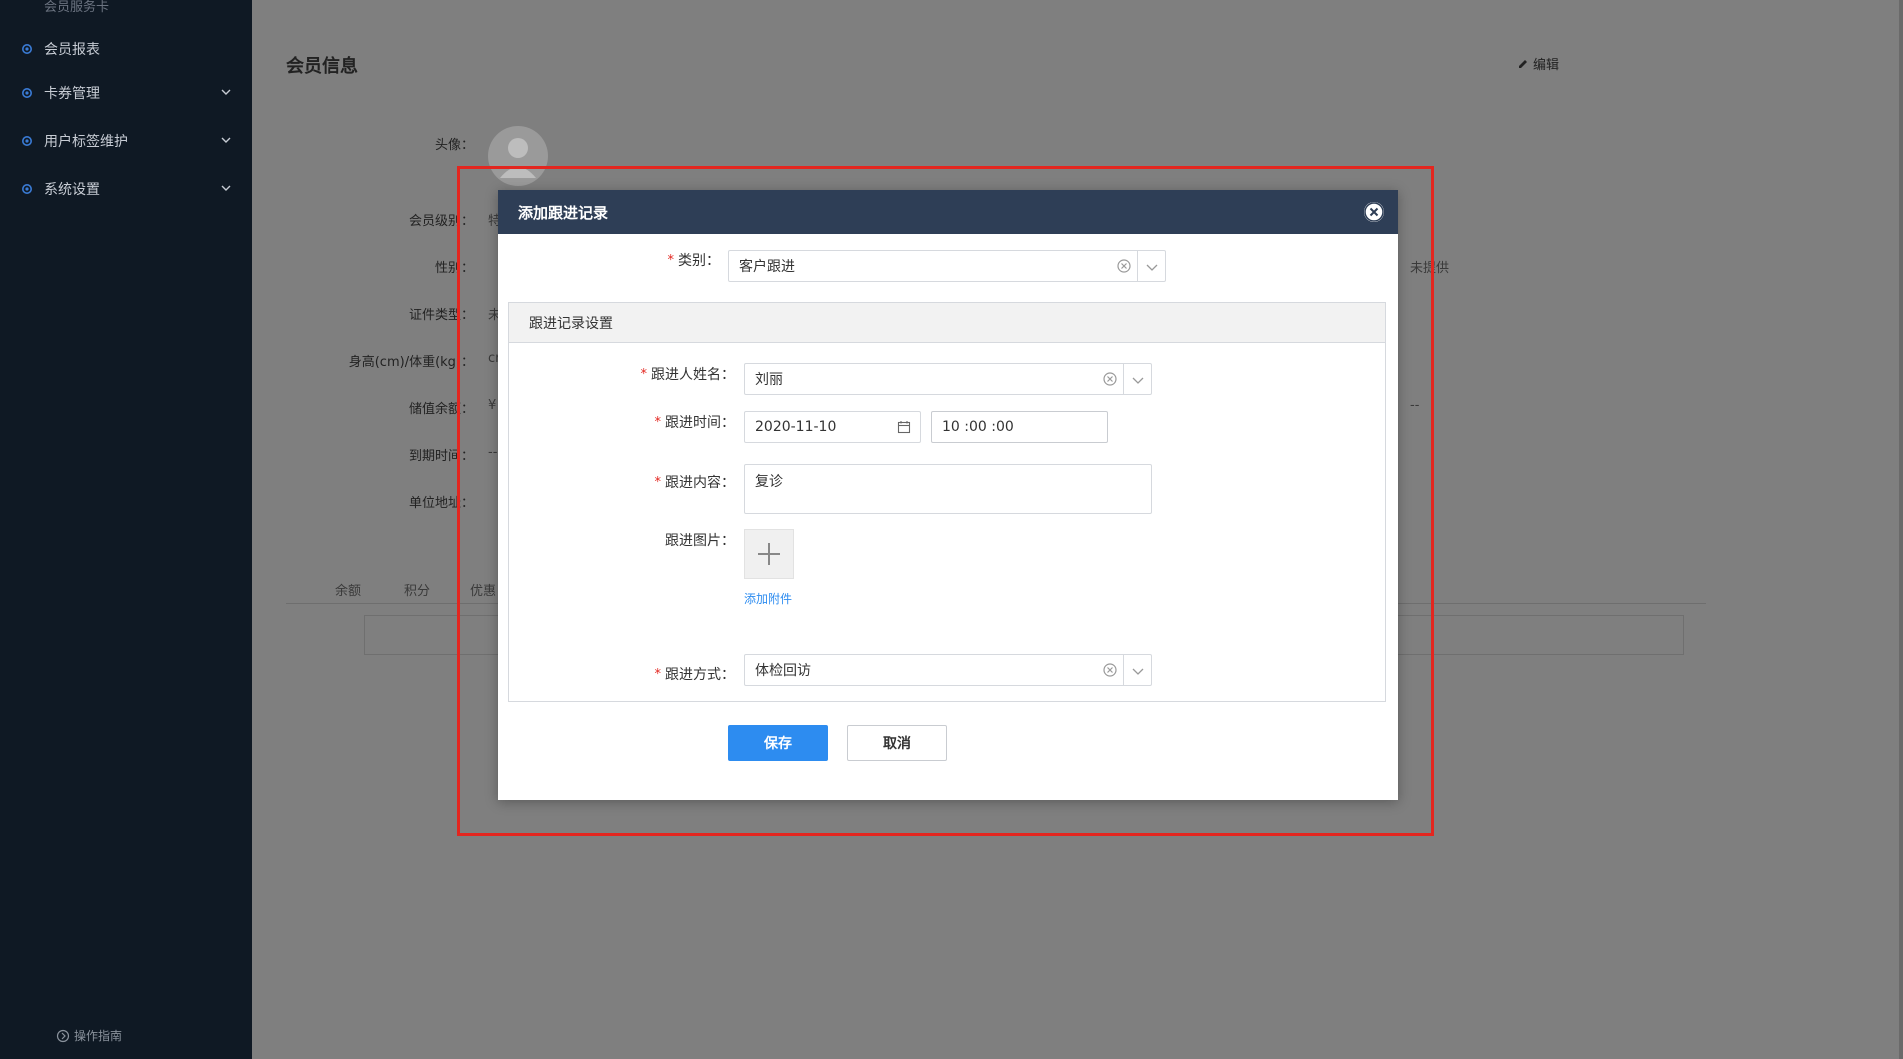 The image size is (1903, 1059). Describe the element at coordinates (700, 423) in the screenshot. I see `follow-up-time-label: 跟进时间：` at that location.